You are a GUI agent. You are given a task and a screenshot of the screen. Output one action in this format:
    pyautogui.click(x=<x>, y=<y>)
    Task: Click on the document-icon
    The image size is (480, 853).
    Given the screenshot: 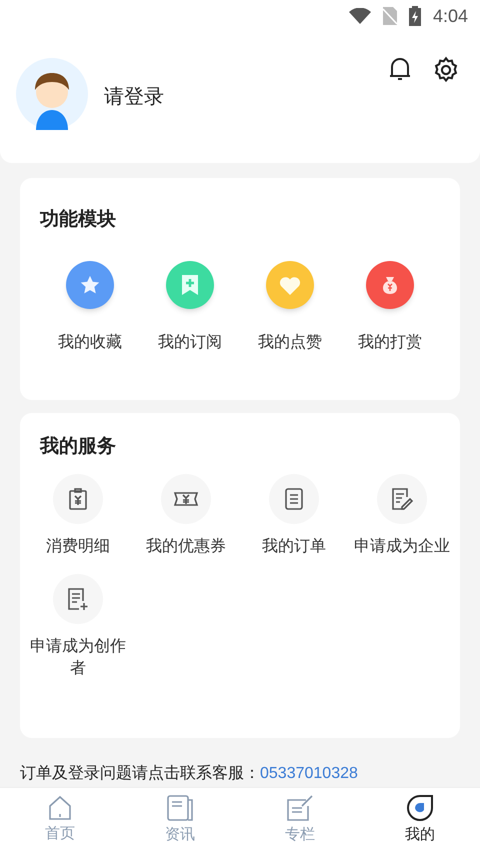 What is the action you would take?
    pyautogui.click(x=294, y=498)
    